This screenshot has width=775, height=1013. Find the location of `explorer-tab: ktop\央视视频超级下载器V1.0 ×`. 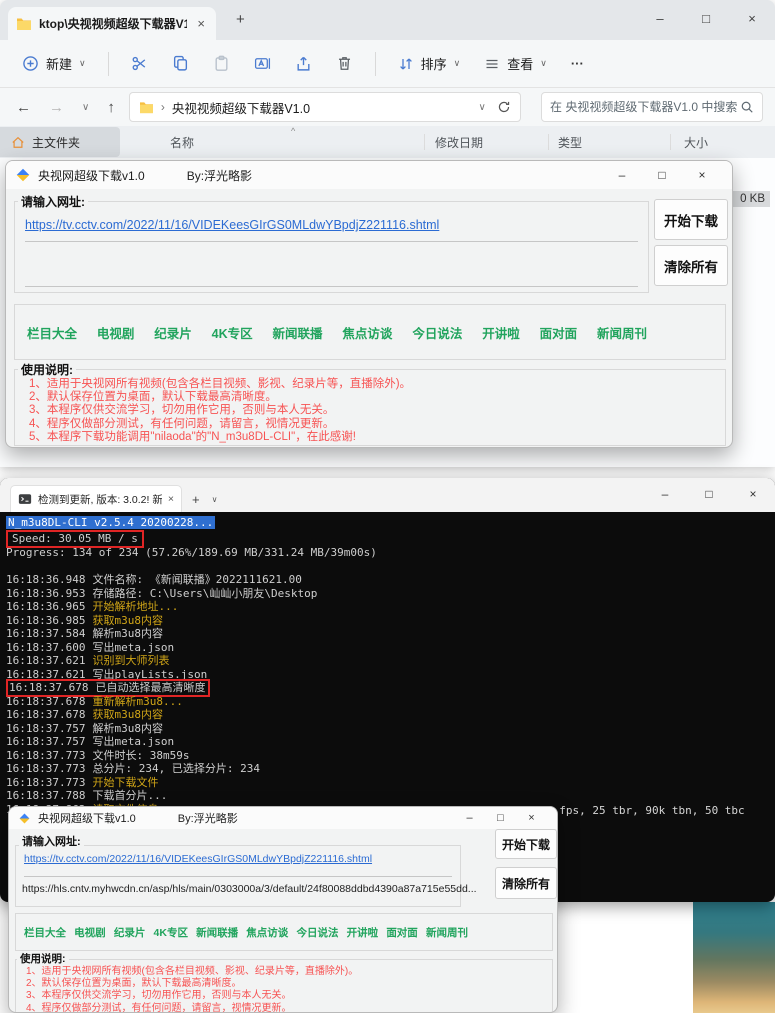

explorer-tab: ktop\央视视频超级下载器V1.0 × is located at coordinates (112, 23).